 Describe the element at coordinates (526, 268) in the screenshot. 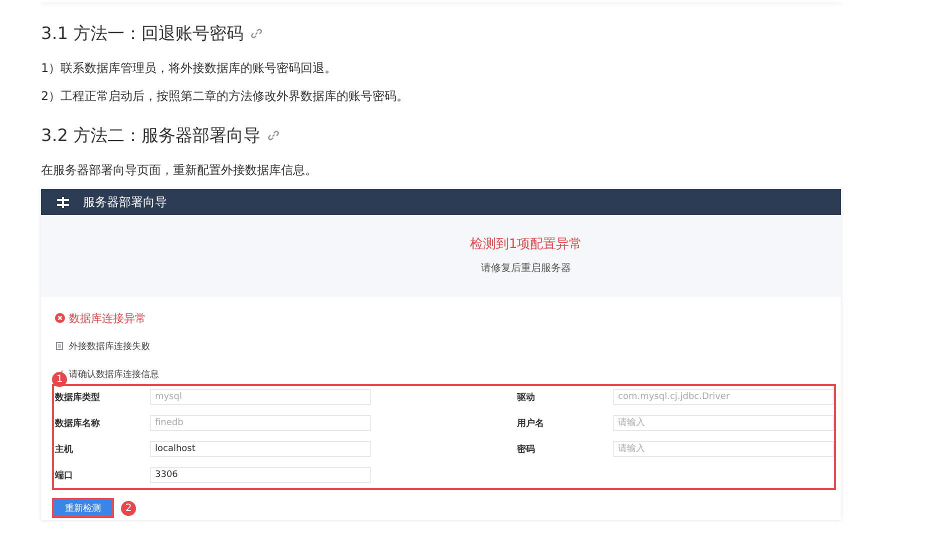

I see `alert-subtitle: 请修复后重启服务器` at that location.